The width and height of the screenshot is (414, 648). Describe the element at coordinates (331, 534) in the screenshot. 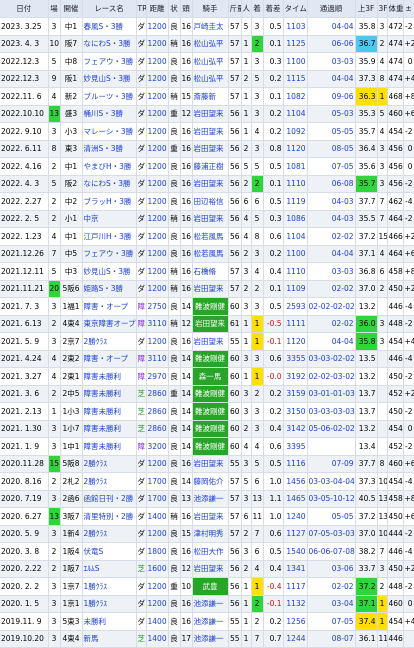

I see `cell-pass: 07-05-03-03` at that location.